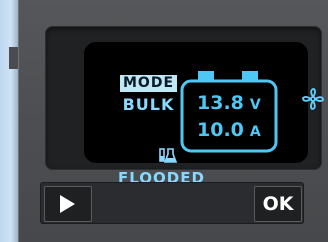 The width and height of the screenshot is (328, 242). I want to click on fan-icon, so click(313, 99).